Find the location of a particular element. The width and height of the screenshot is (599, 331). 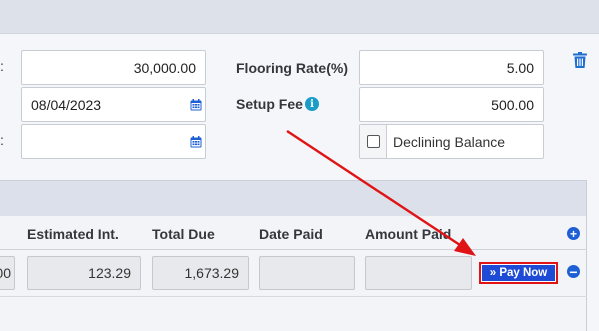

table-row-partial-cell: 00 is located at coordinates (7, 273).